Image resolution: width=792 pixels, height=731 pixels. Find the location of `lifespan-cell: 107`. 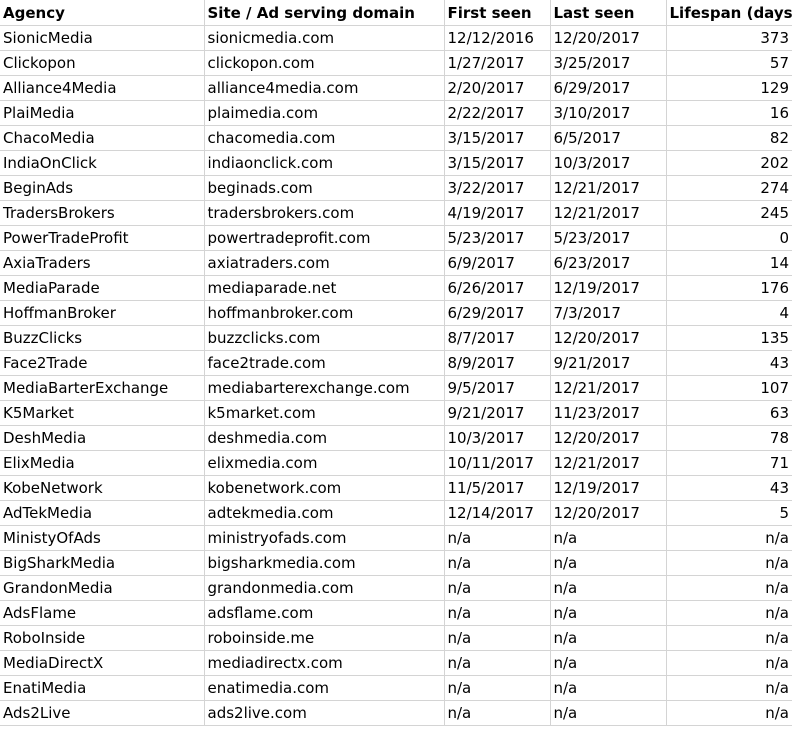

lifespan-cell: 107 is located at coordinates (729, 388).